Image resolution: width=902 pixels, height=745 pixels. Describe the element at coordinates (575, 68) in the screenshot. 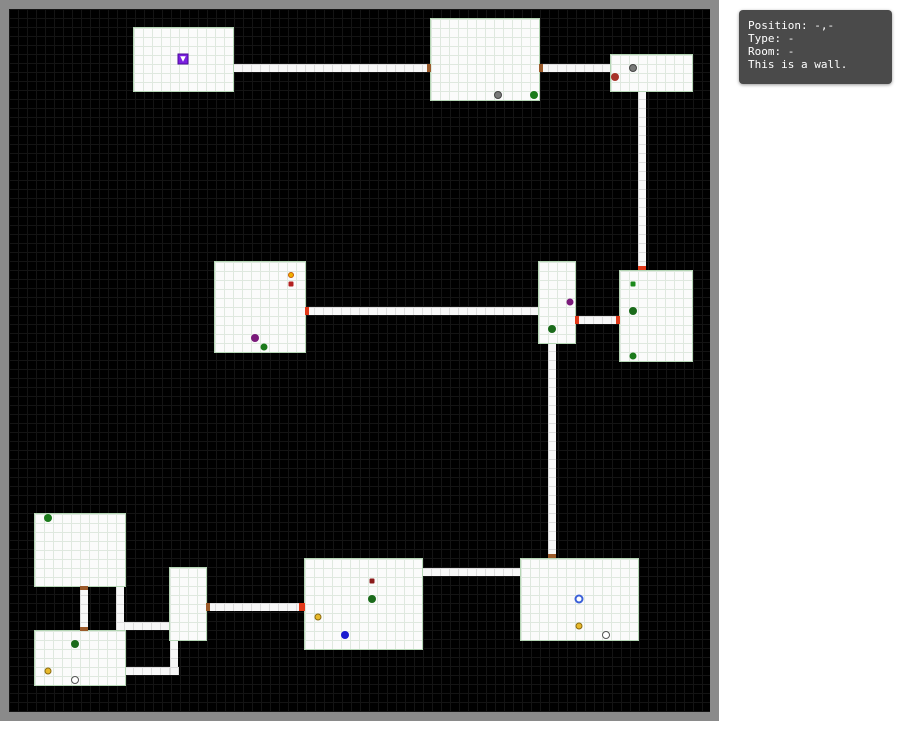

I see `corridor-top-right` at that location.